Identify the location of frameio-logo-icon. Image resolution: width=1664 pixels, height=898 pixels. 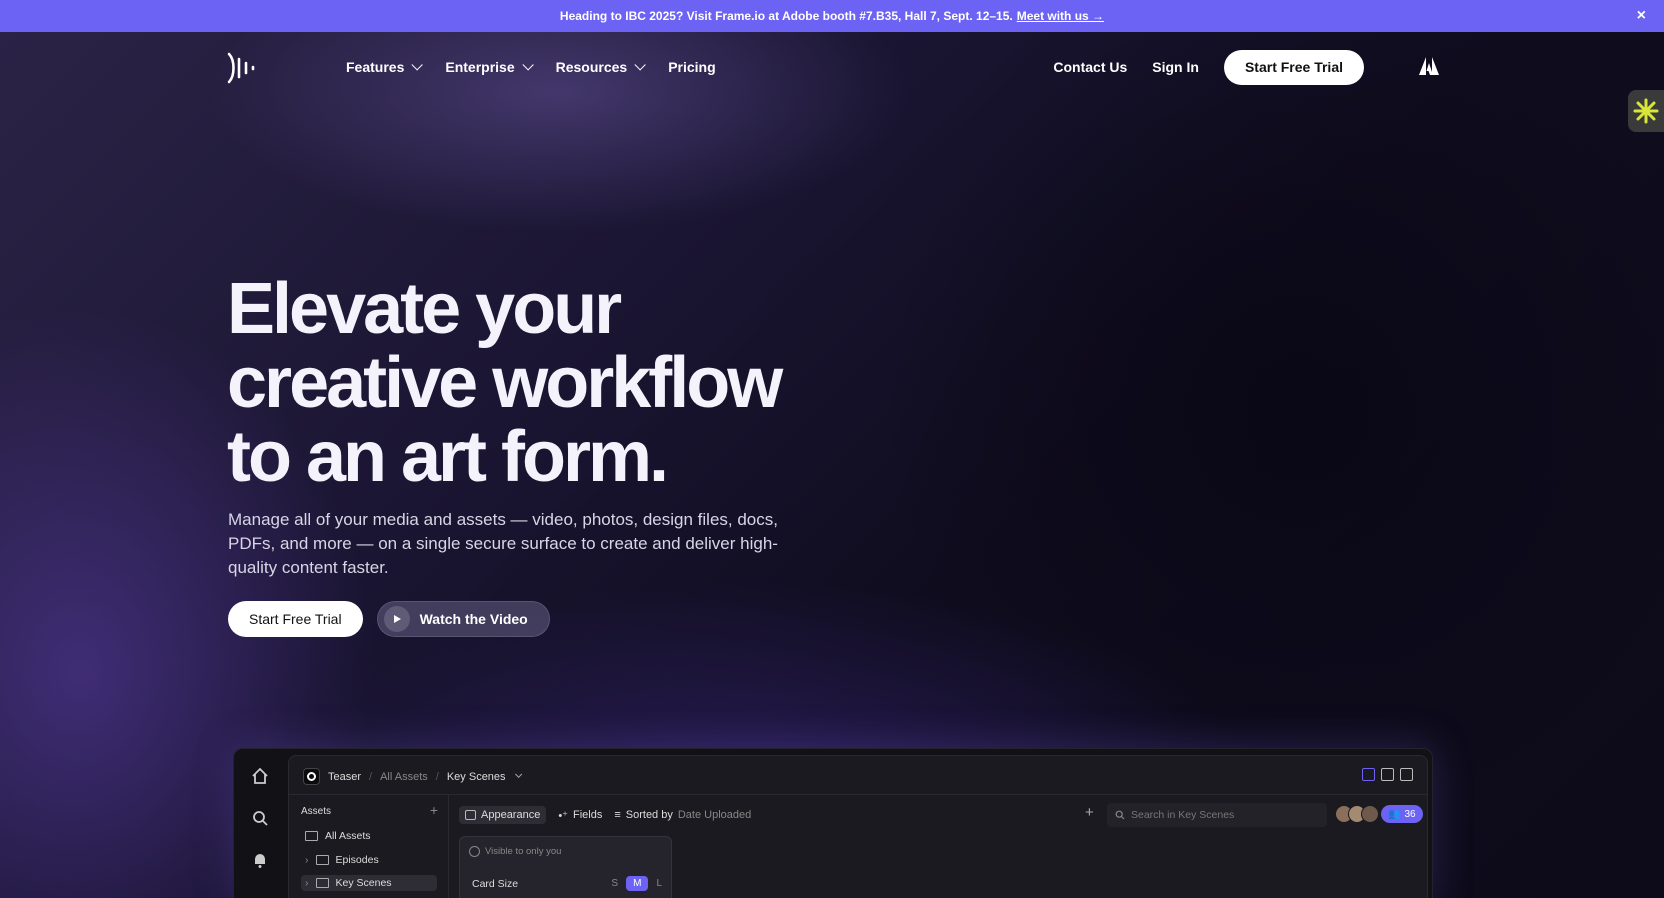
(242, 68).